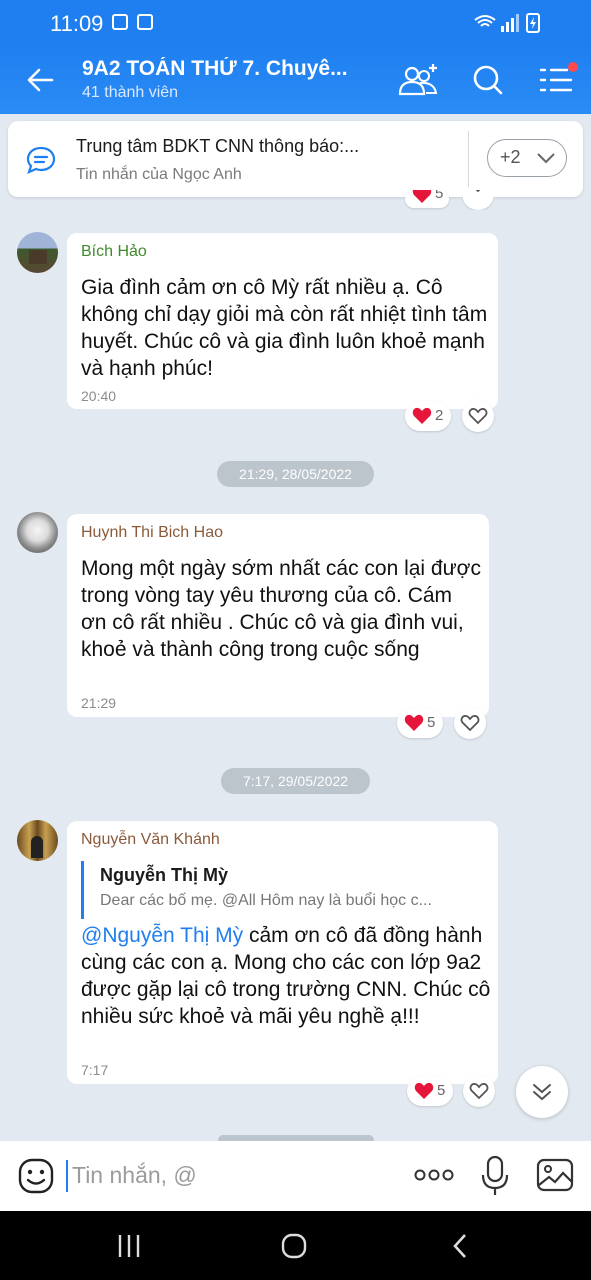 This screenshot has width=591, height=1280. Describe the element at coordinates (150, 840) in the screenshot. I see `sender-name: Nguyễn Văn Khánh` at that location.